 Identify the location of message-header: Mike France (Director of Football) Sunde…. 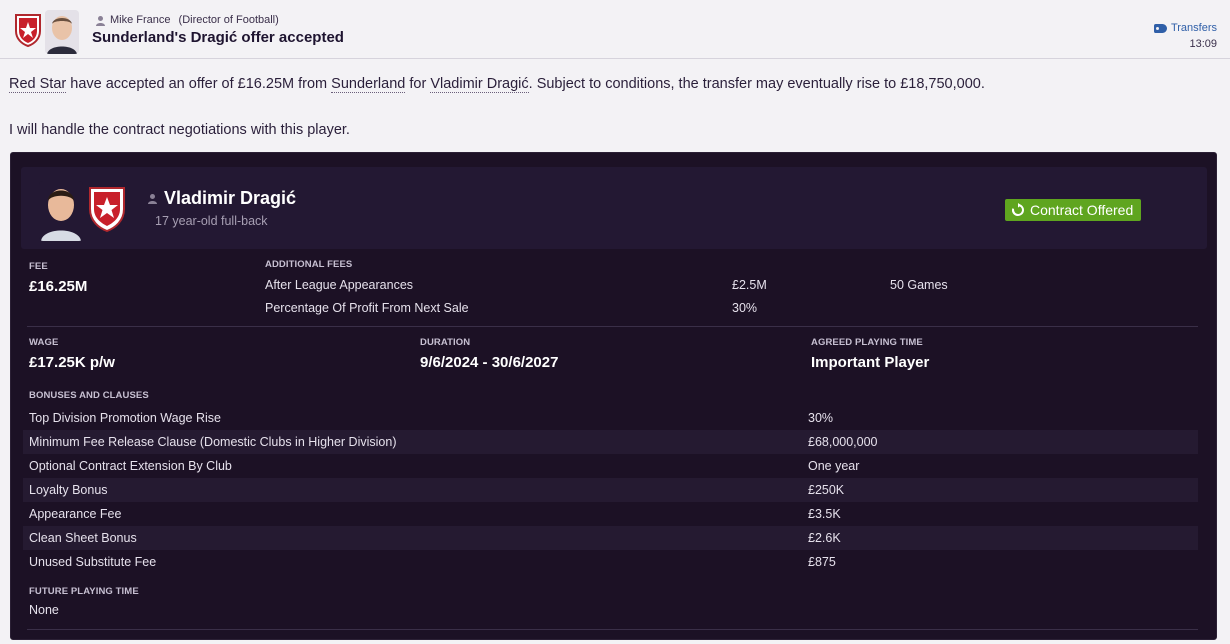
(615, 29).